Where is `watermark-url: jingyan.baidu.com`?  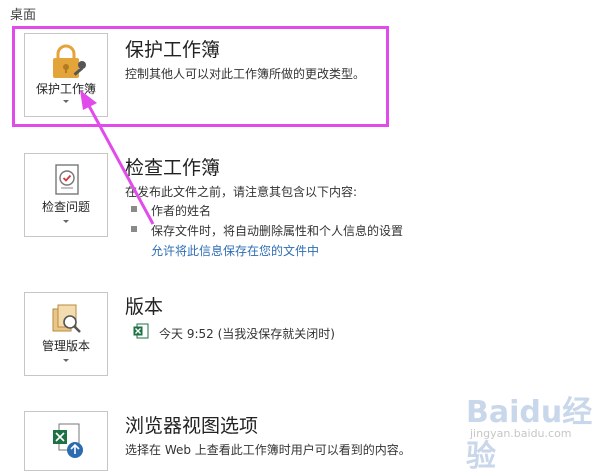 watermark-url: jingyan.baidu.com is located at coordinates (521, 433).